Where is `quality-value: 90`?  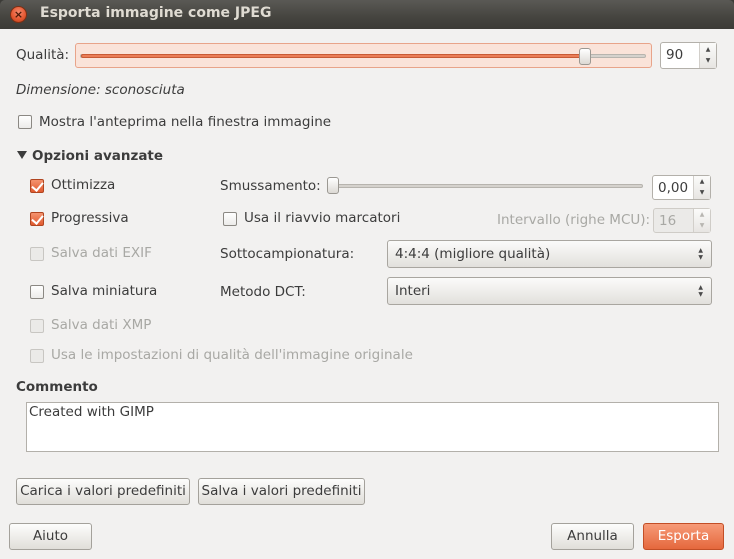 quality-value: 90 is located at coordinates (675, 55).